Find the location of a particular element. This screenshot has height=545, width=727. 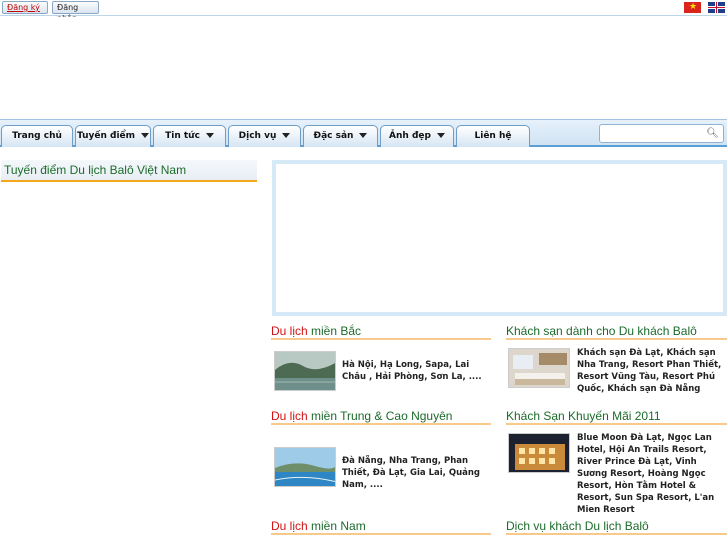

left-heading-text: Tuyến điểm Du lịch Balô Việt Nam is located at coordinates (95, 170).